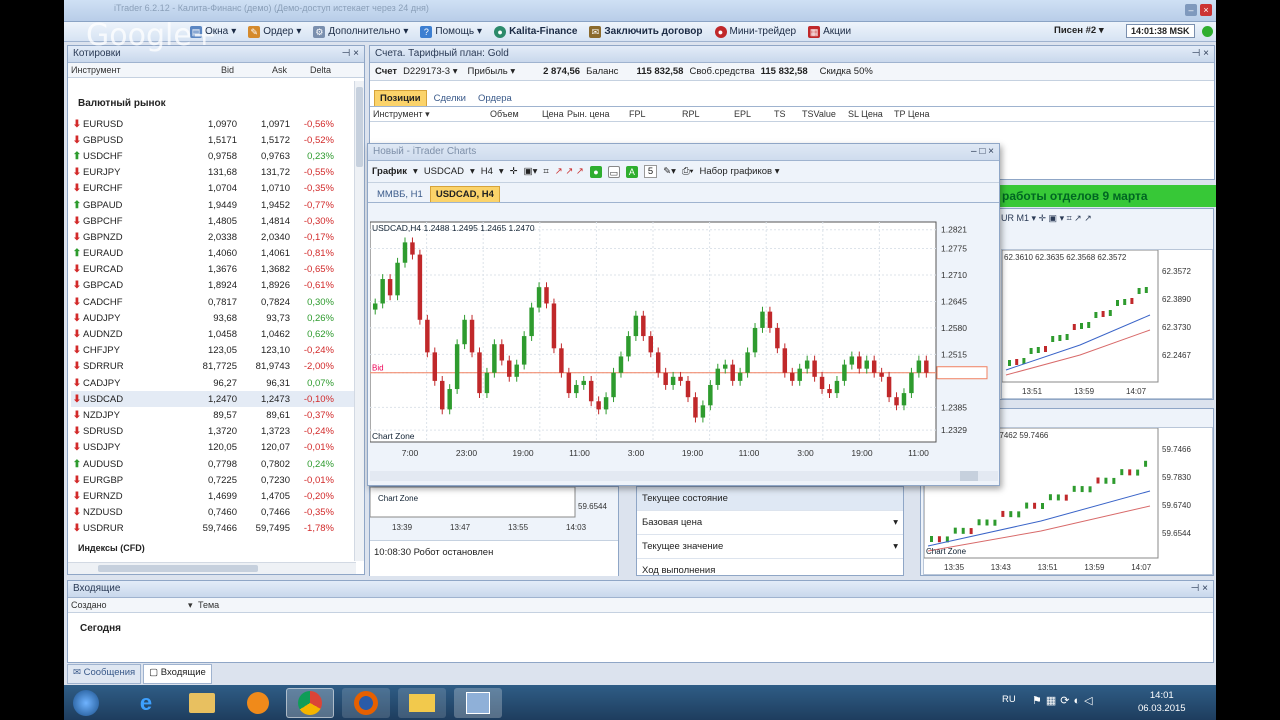 This screenshot has width=1280, height=720. What do you see at coordinates (217, 254) in the screenshot?
I see `quote-row: ⬆ EURAUD 1,4060 1,4061 -0,81%` at bounding box center [217, 254].